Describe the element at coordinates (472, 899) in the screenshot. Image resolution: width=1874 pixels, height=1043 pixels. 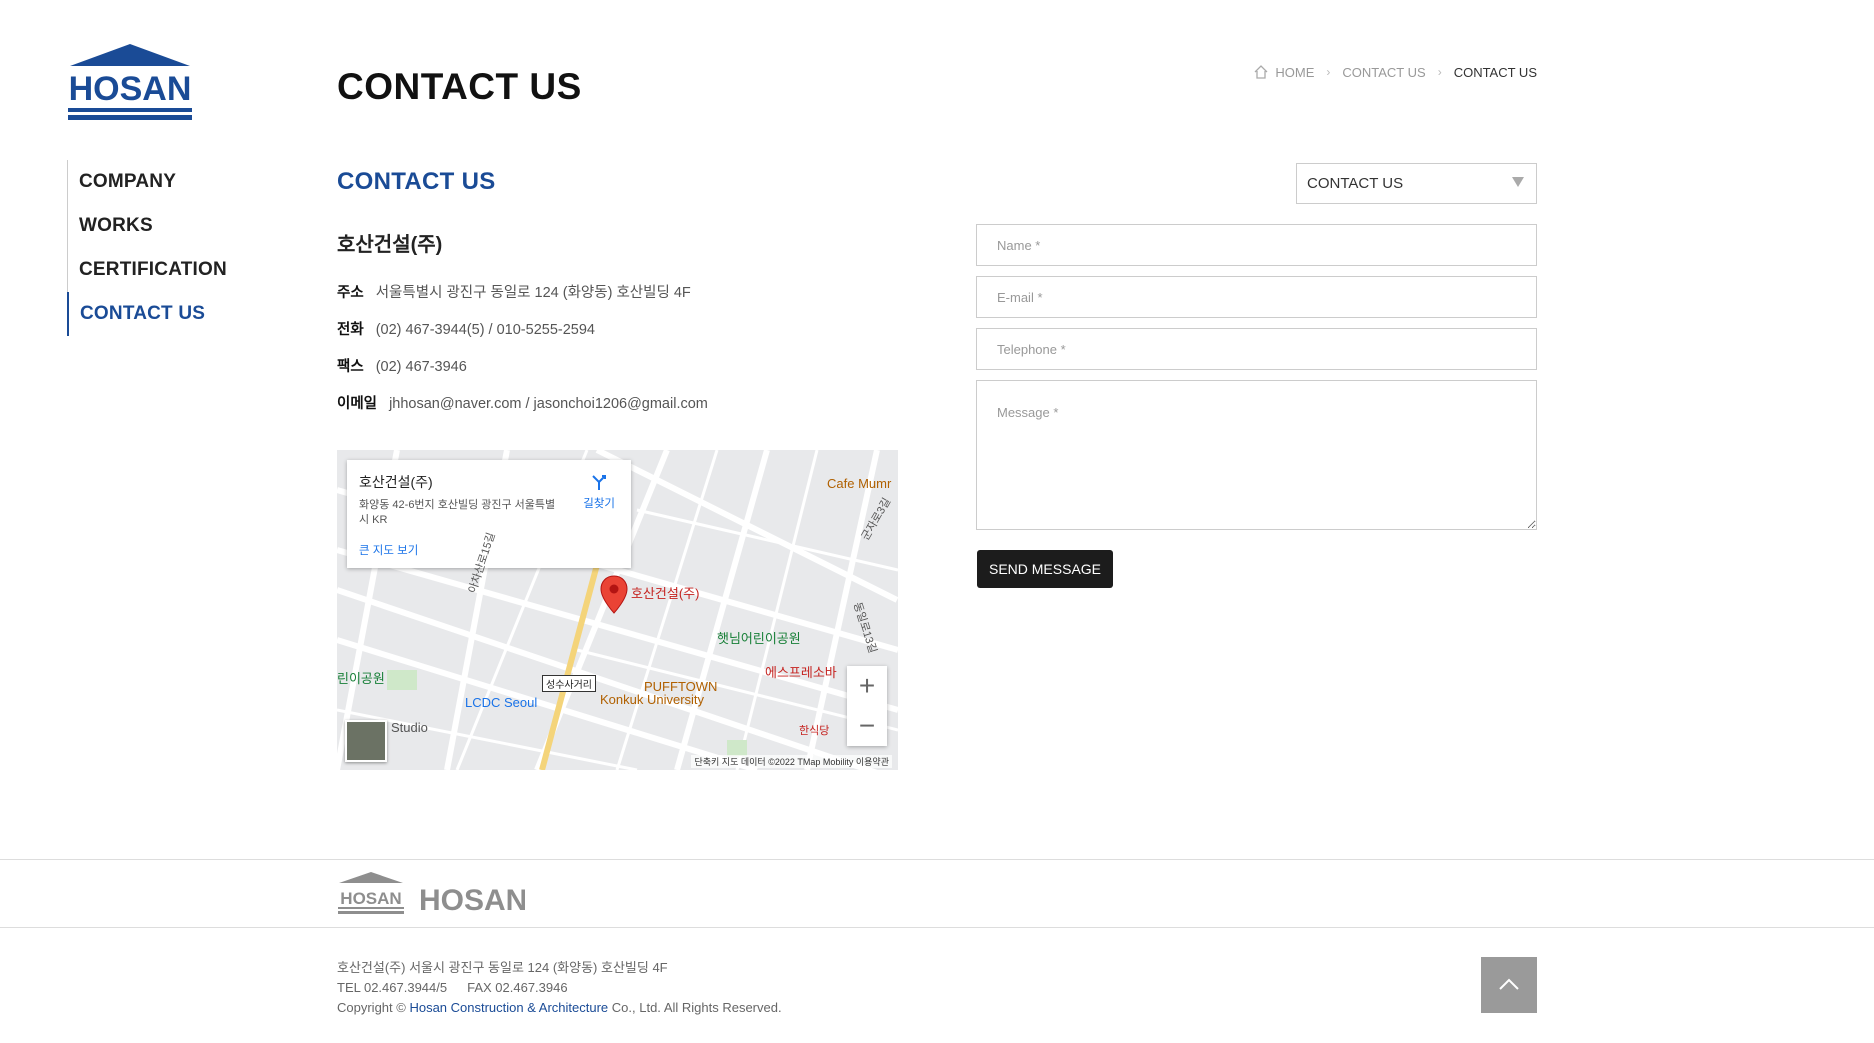
I see `footer-wordmark: HOSAN` at that location.